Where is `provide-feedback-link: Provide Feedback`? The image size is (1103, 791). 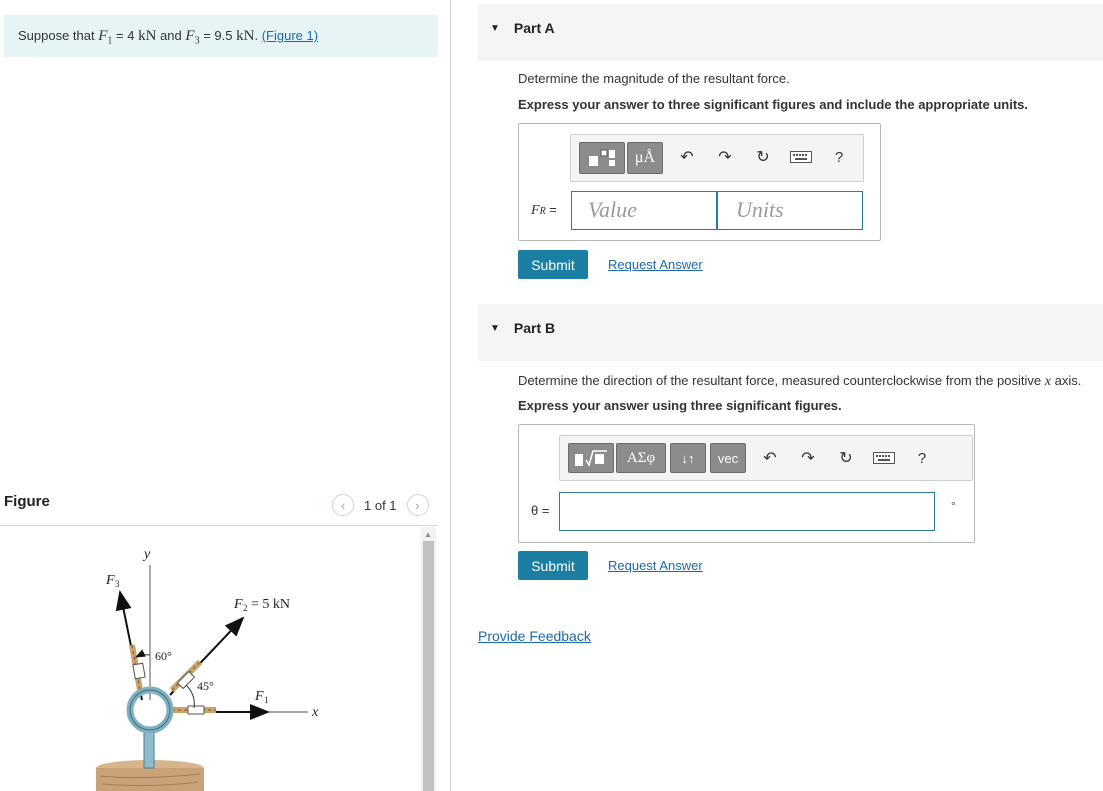 provide-feedback-link: Provide Feedback is located at coordinates (534, 636).